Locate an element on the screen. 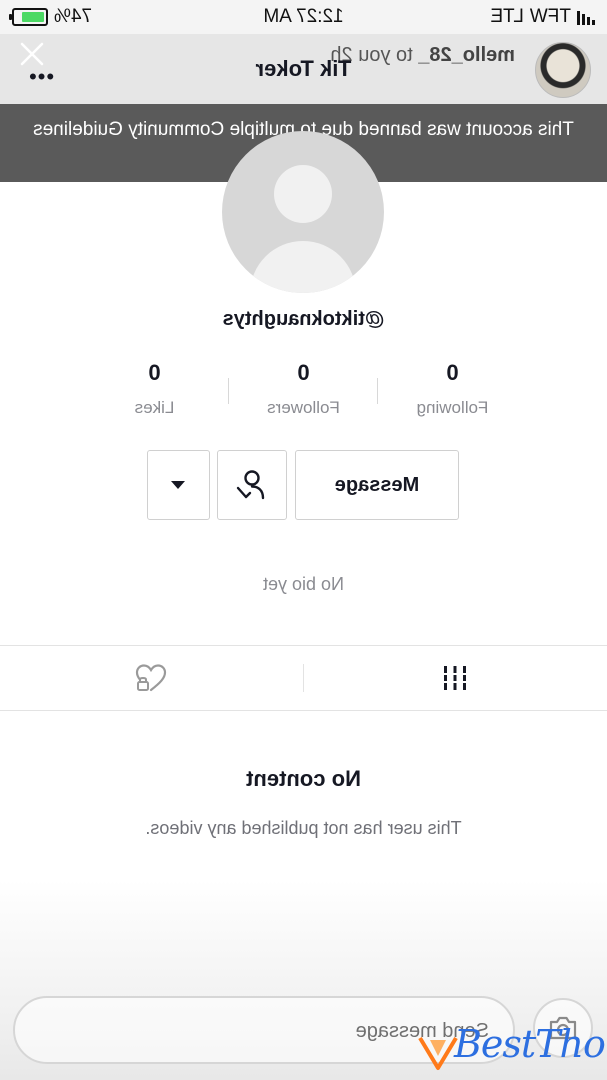  grid-icon is located at coordinates (455, 678).